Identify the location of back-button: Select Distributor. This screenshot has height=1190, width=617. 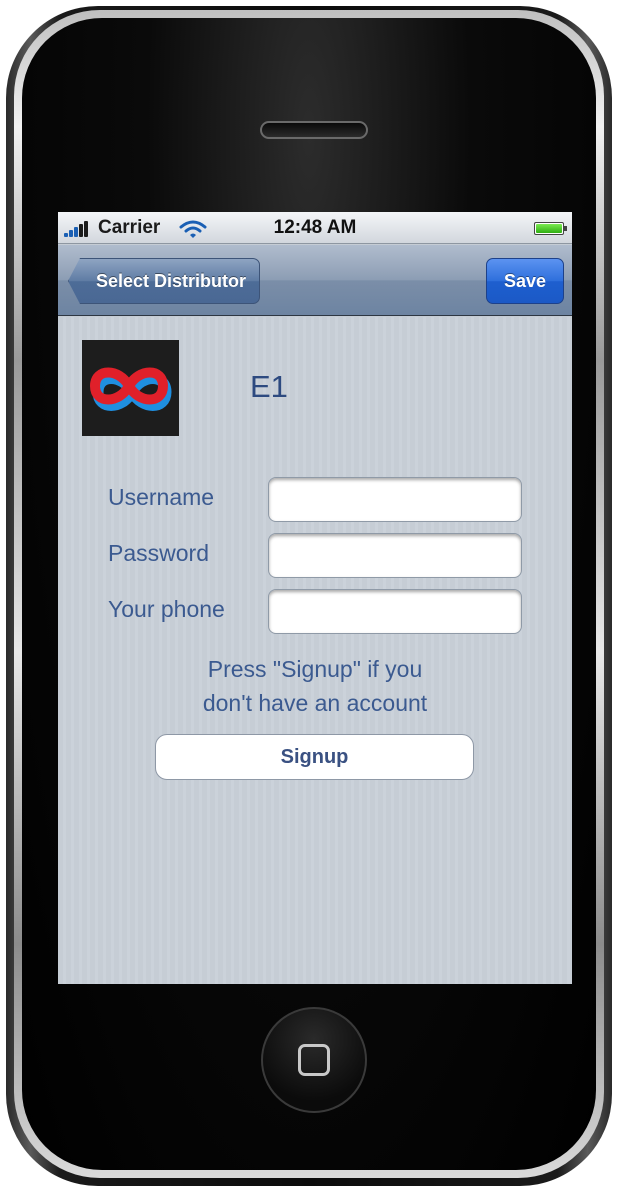
(164, 281).